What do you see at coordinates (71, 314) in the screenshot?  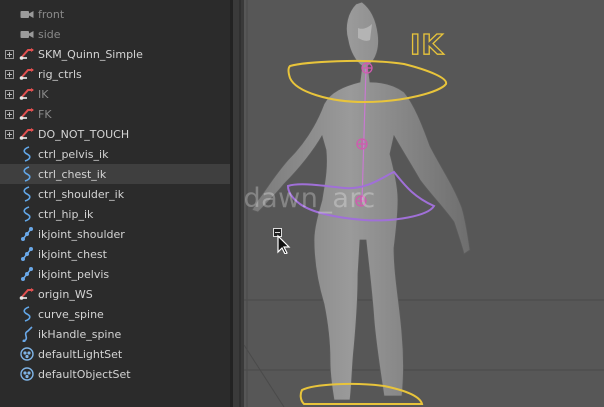 I see `outliner-item-label: curve_spine` at bounding box center [71, 314].